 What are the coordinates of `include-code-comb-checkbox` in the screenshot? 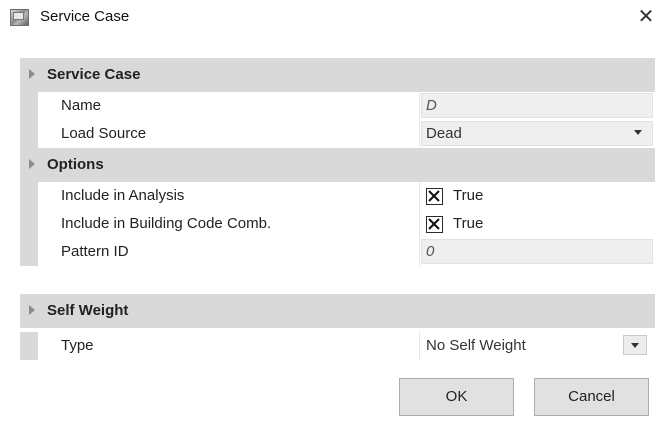 It's located at (434, 224).